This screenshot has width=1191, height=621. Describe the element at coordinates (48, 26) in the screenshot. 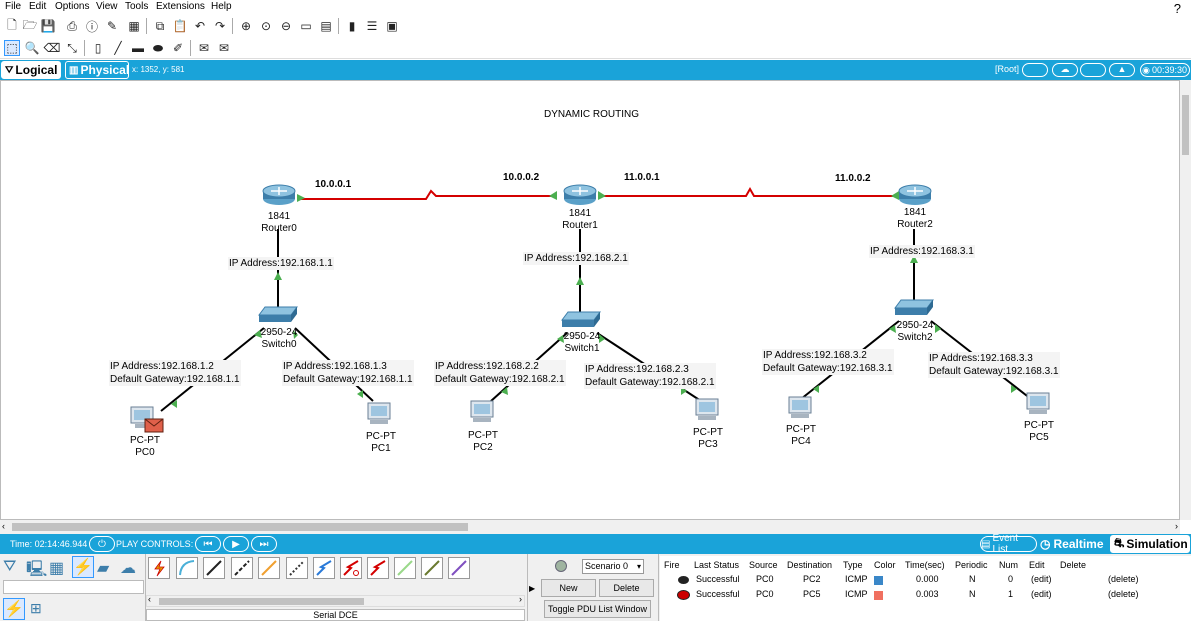

I see `save-icon: 💾` at that location.